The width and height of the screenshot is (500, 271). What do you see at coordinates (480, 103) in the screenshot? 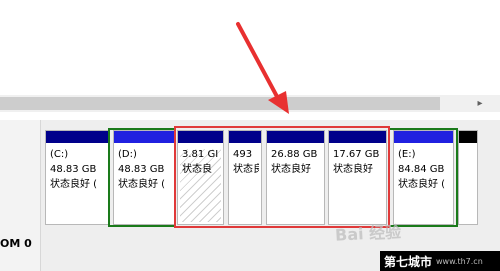
I see `scroll-right-arrow-icon: ▸` at bounding box center [480, 103].